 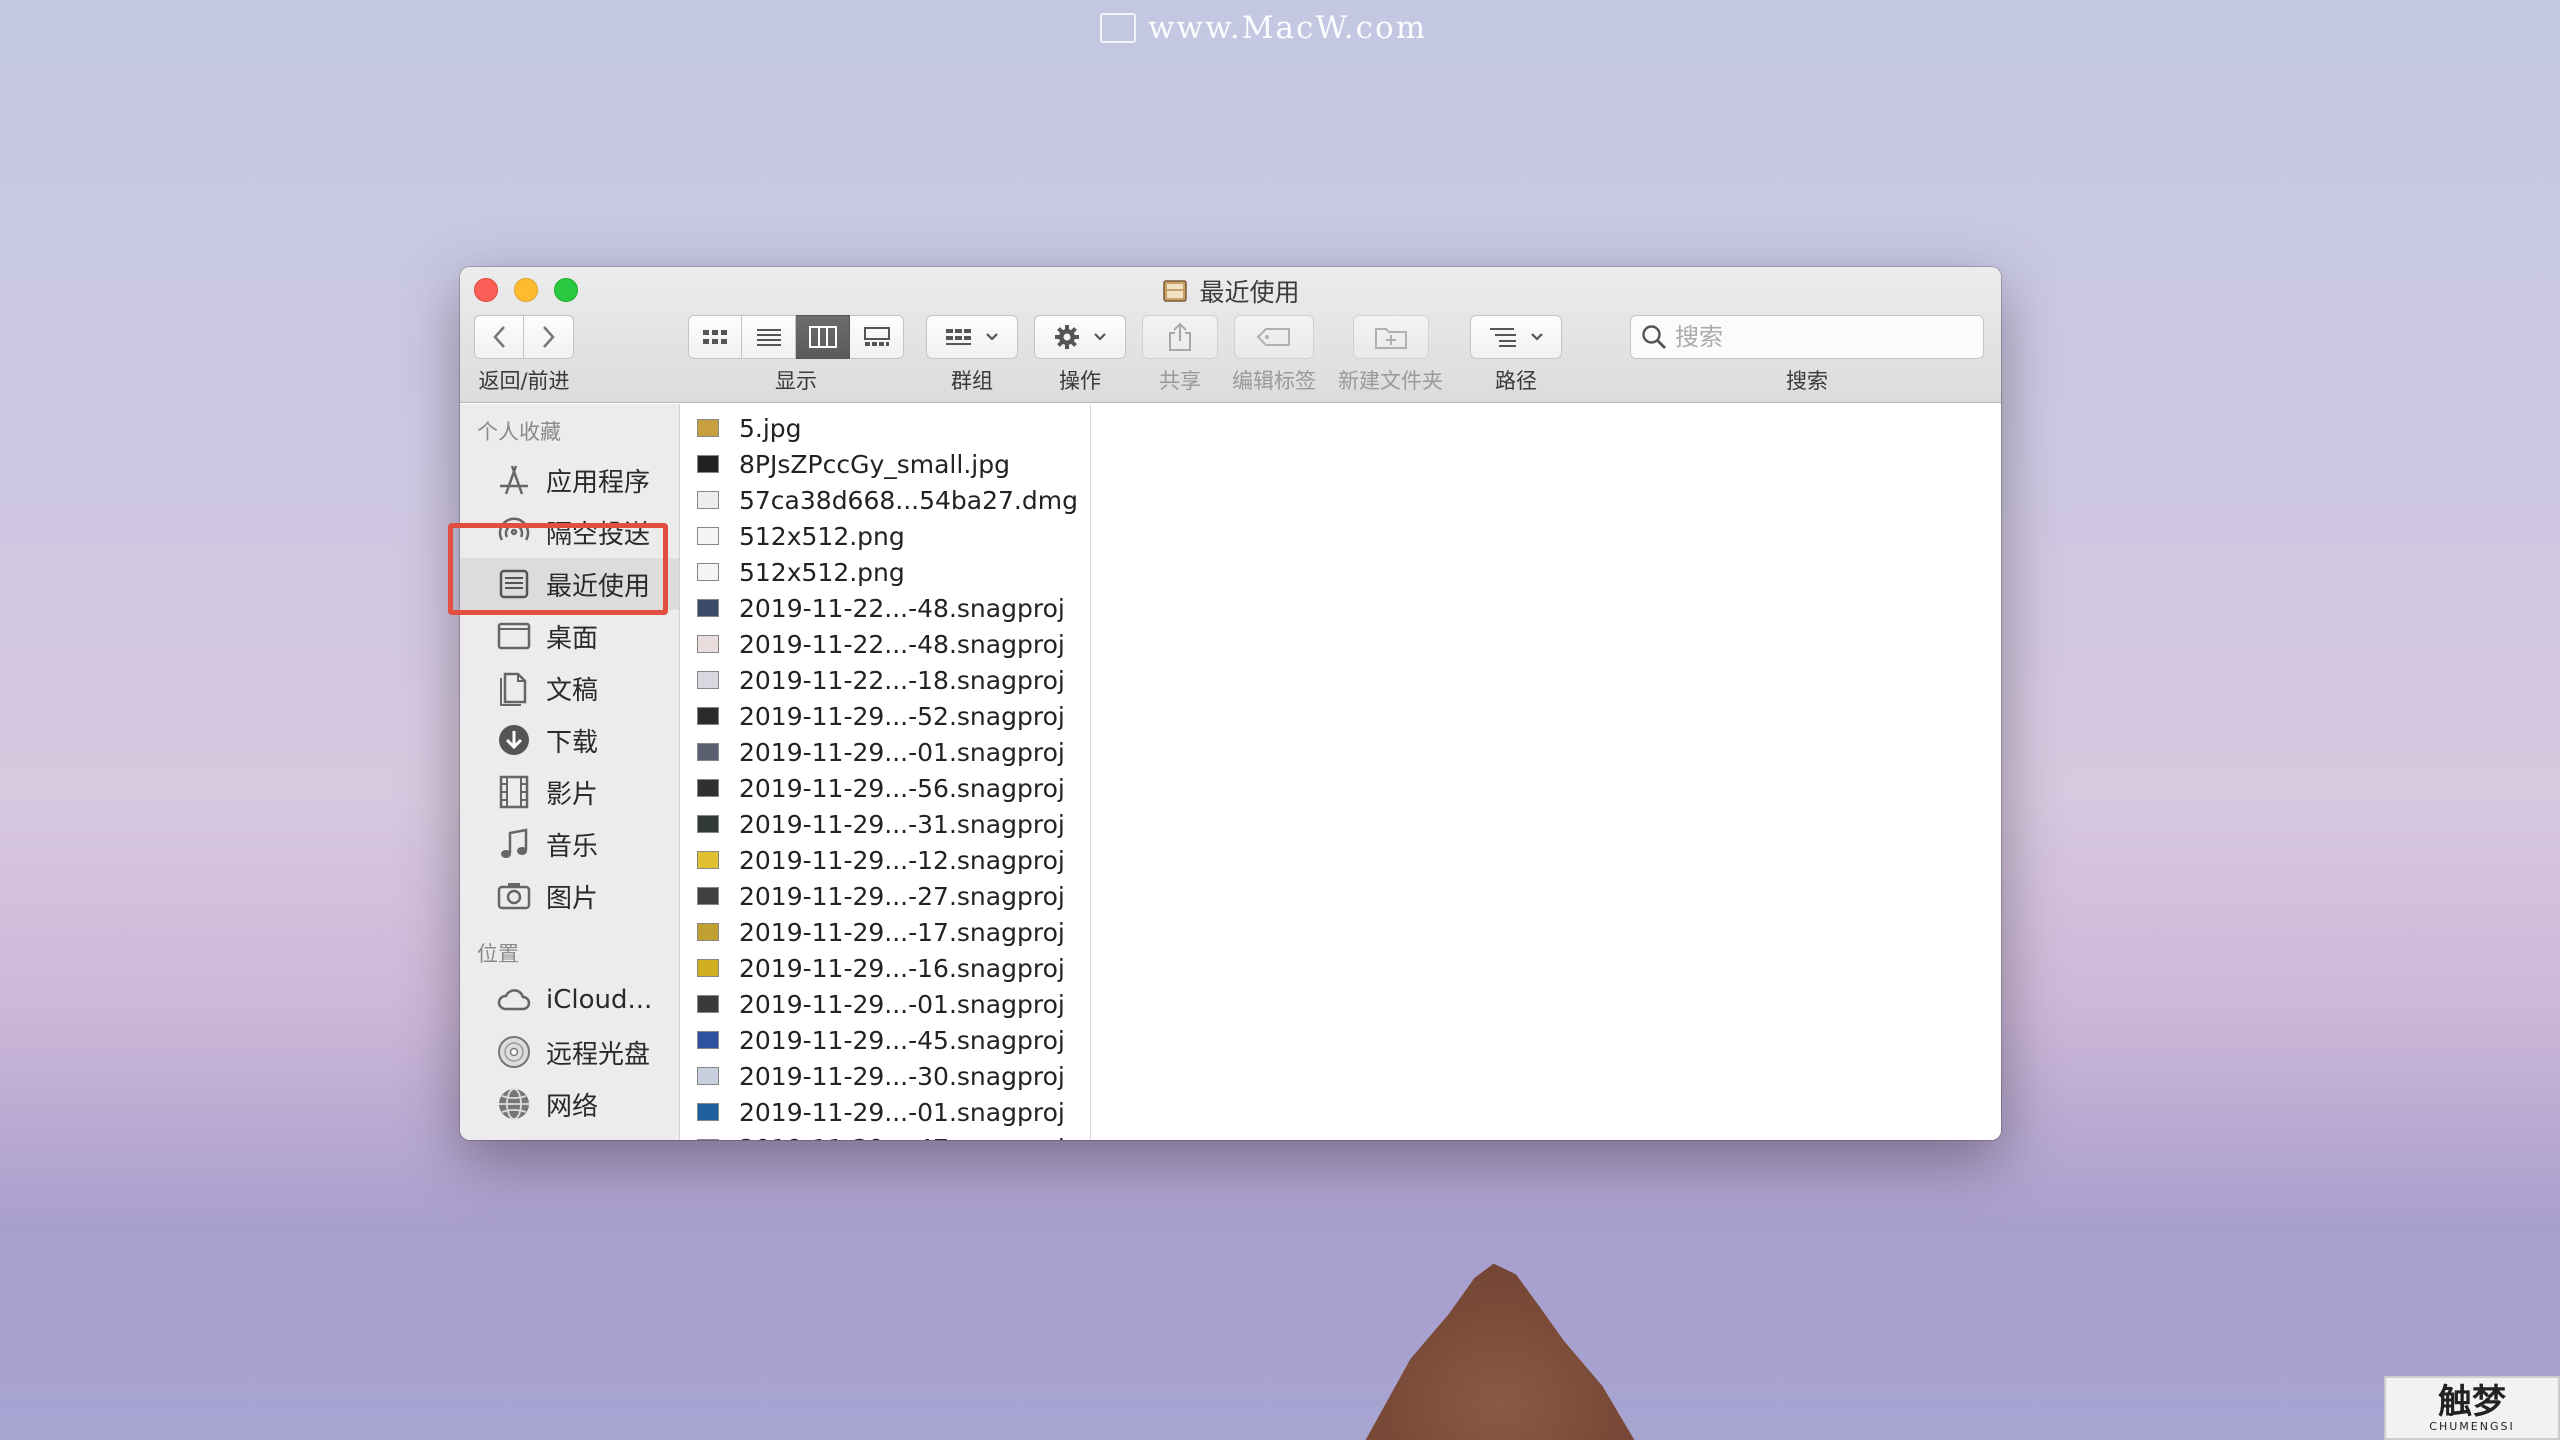 I want to click on file-row: 2019-11-29...-47.snagproj, so click(x=885, y=1135).